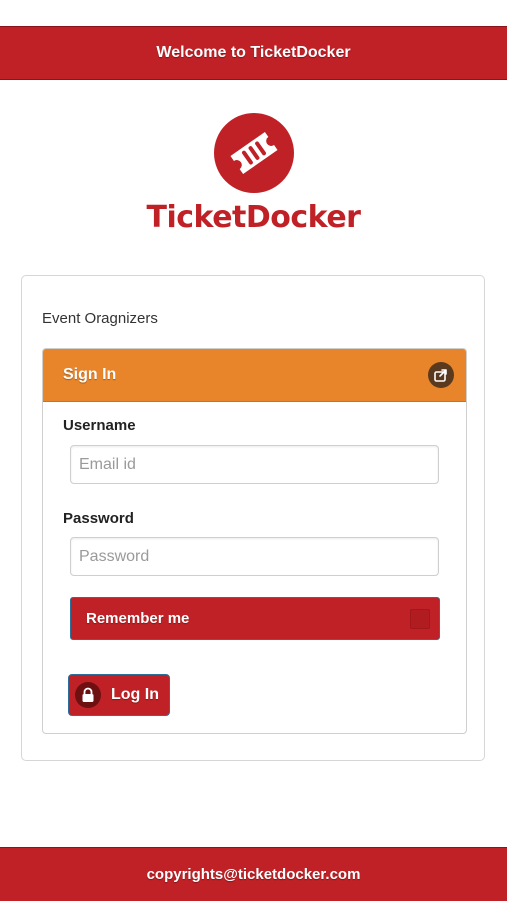 The image size is (507, 901). What do you see at coordinates (138, 618) in the screenshot?
I see `remember-me-label: Remember me` at bounding box center [138, 618].